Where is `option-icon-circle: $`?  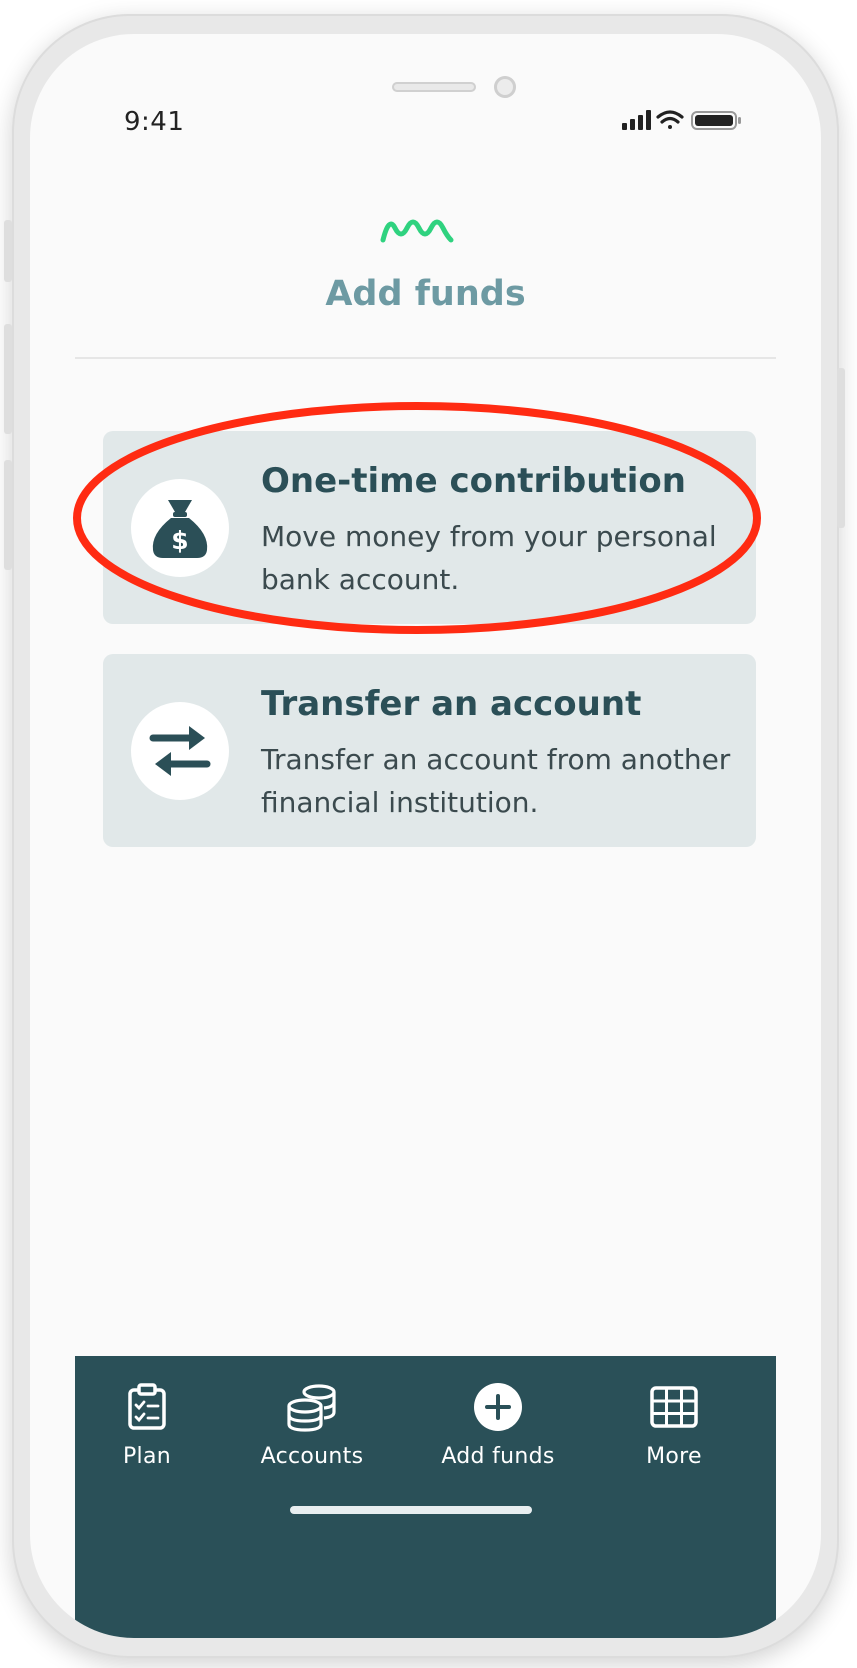 option-icon-circle: $ is located at coordinates (180, 528).